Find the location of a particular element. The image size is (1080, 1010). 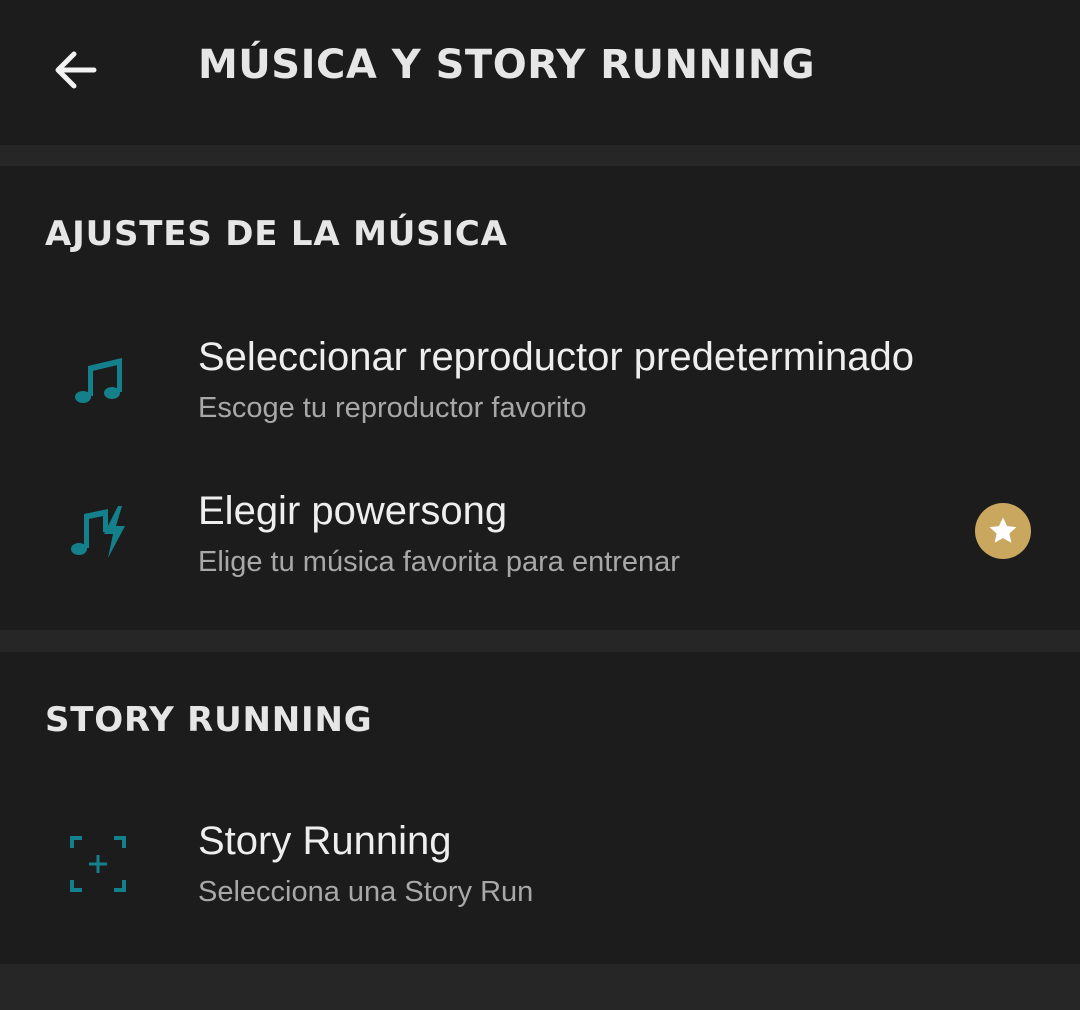

row-subtitle: Selecciona una Story Run is located at coordinates (366, 892).